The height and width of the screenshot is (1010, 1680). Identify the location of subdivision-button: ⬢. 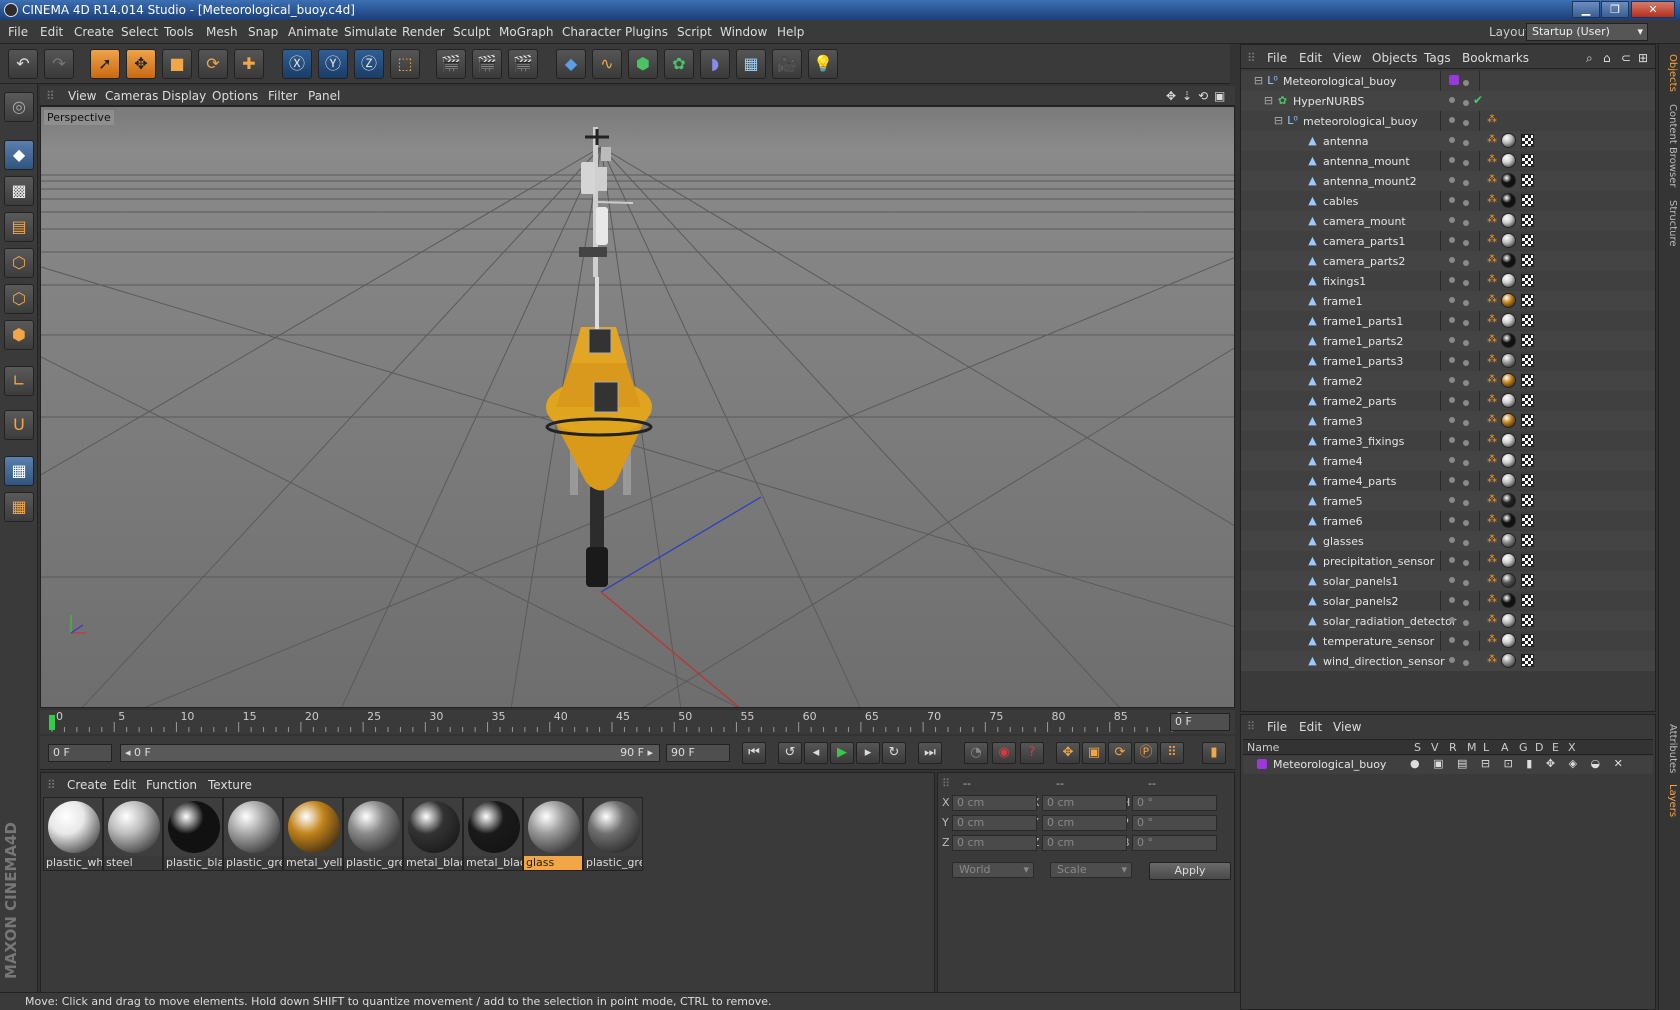
(643, 64).